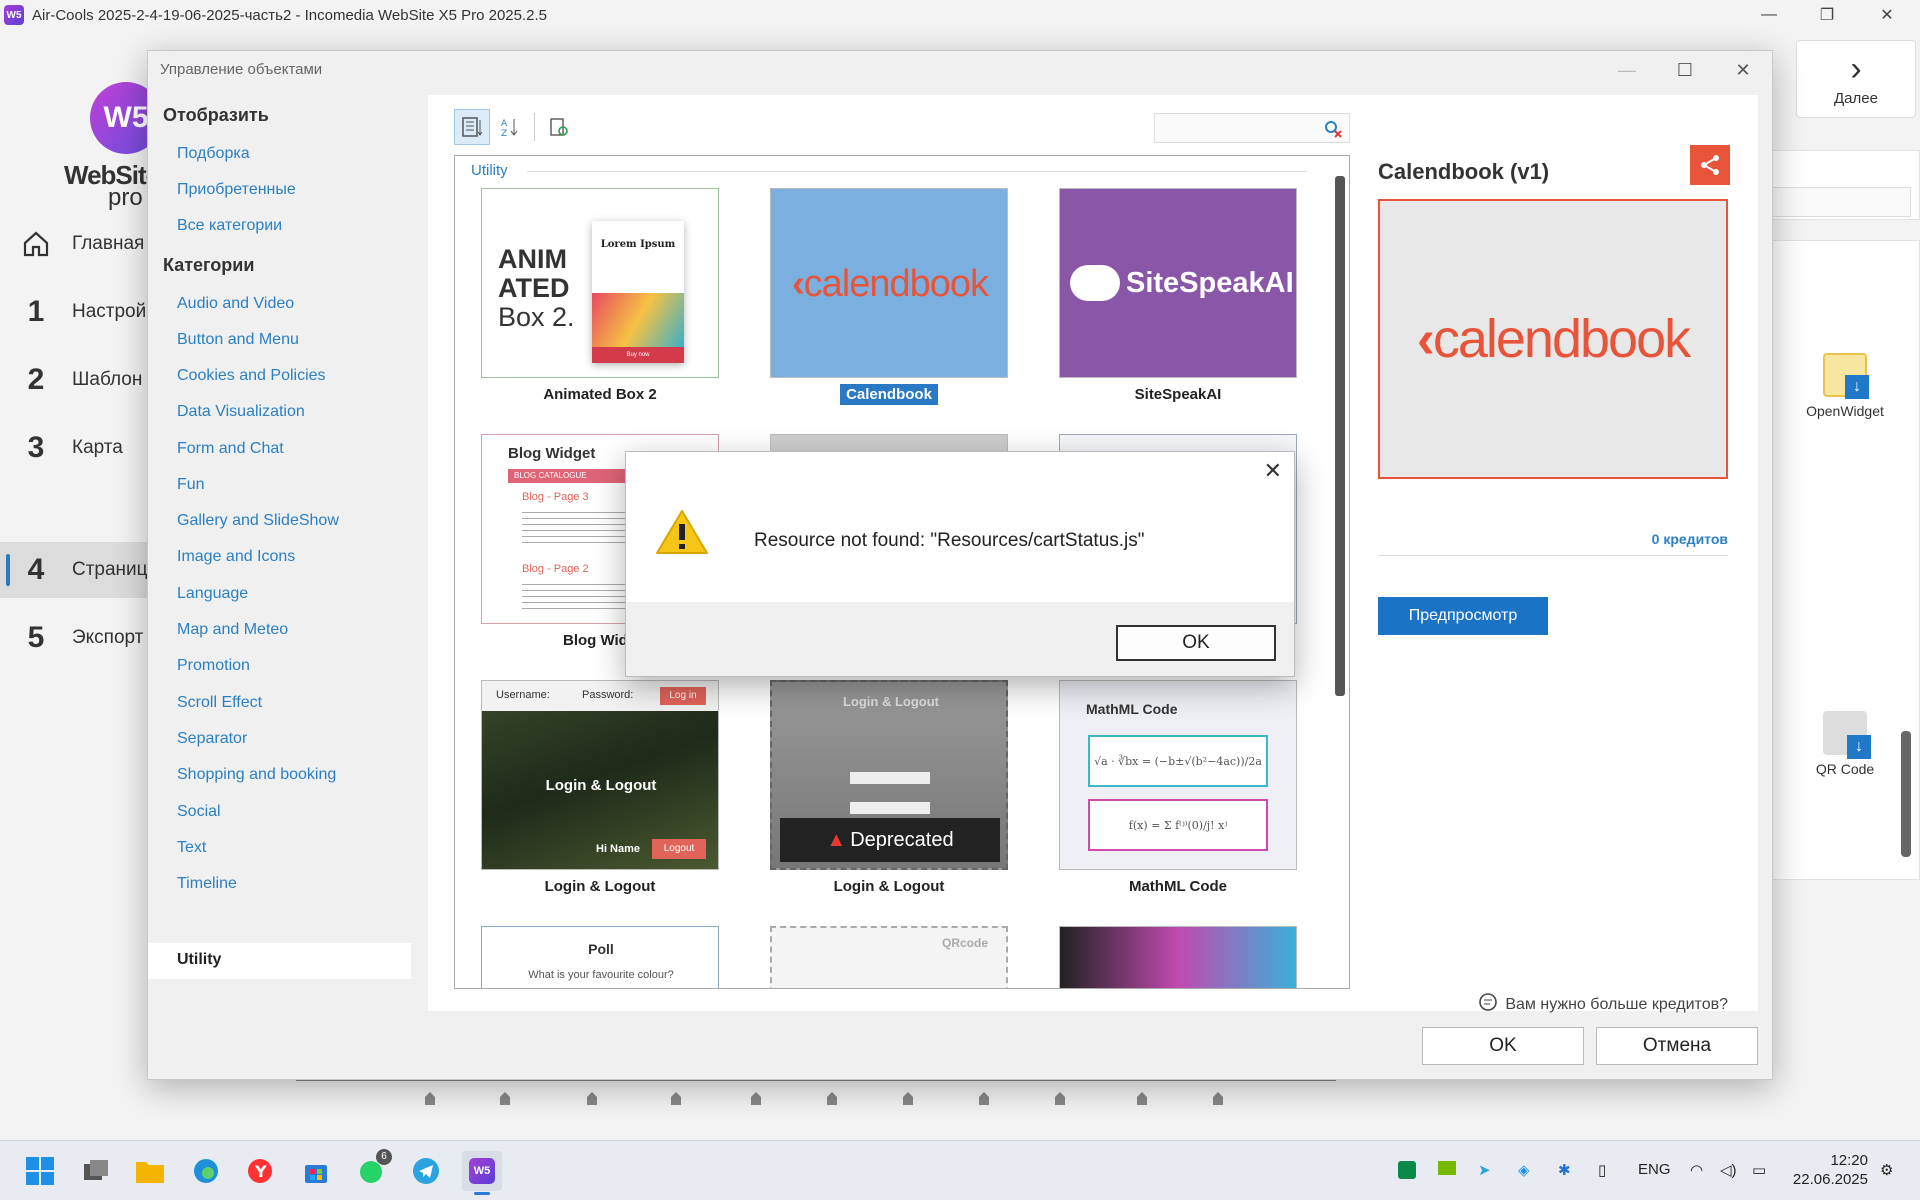 This screenshot has width=1920, height=1200. Describe the element at coordinates (258, 521) in the screenshot. I see `category-link: Gallery and SlideShow` at that location.